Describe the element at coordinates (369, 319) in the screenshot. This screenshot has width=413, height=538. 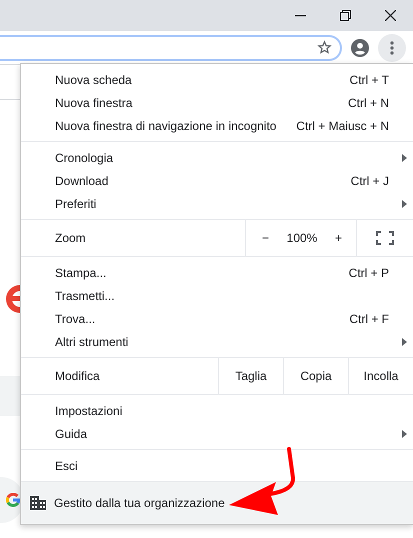
I see `shortcut-label: Ctrl + F` at that location.